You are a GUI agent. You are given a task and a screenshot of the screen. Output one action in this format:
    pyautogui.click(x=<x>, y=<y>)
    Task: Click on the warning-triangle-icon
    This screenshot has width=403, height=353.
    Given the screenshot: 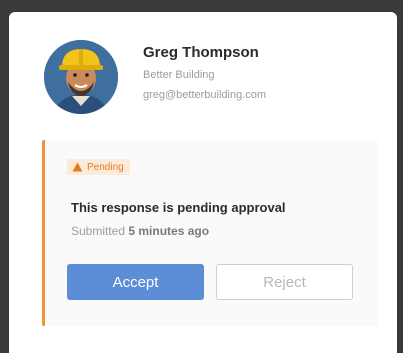 What is the action you would take?
    pyautogui.click(x=77, y=167)
    